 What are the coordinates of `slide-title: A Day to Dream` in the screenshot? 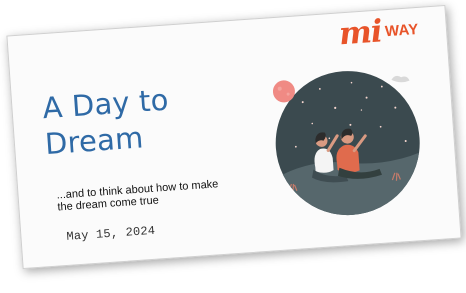 It's located at (105, 122).